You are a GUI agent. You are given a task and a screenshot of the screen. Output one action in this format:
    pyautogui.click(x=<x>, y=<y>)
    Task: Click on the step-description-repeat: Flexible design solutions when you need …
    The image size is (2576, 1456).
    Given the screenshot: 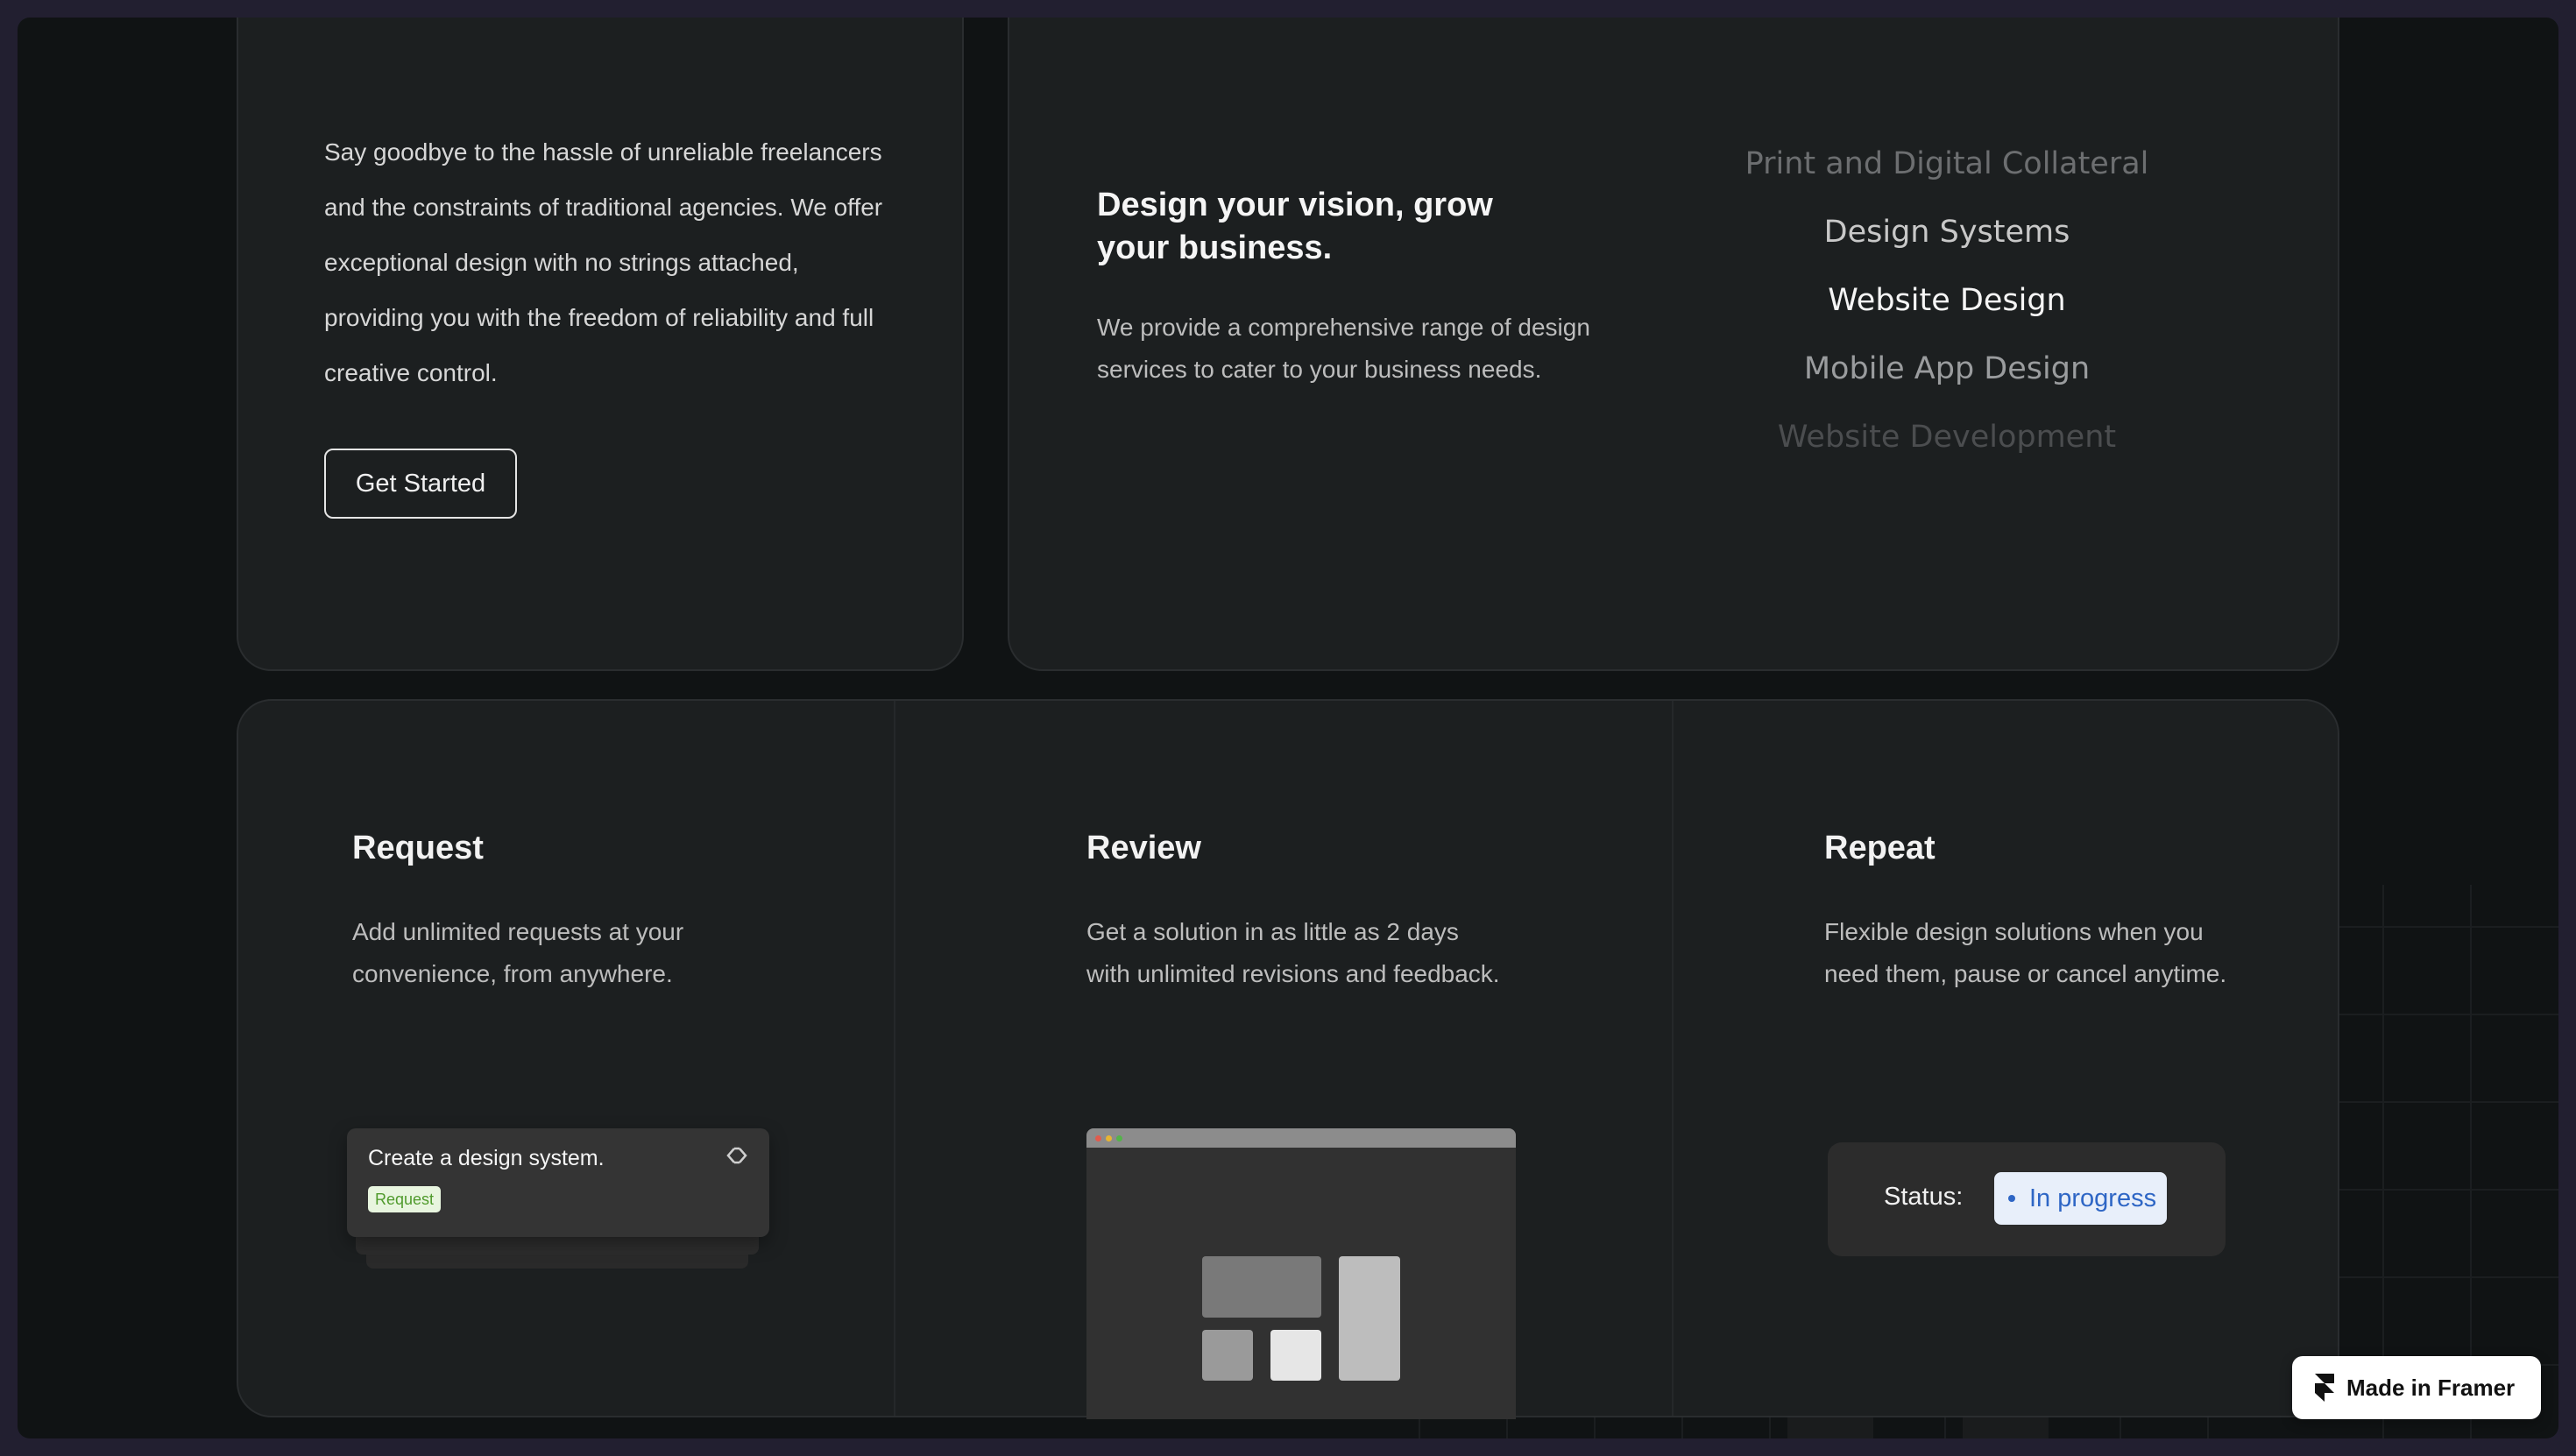 What is the action you would take?
    pyautogui.click(x=2025, y=953)
    